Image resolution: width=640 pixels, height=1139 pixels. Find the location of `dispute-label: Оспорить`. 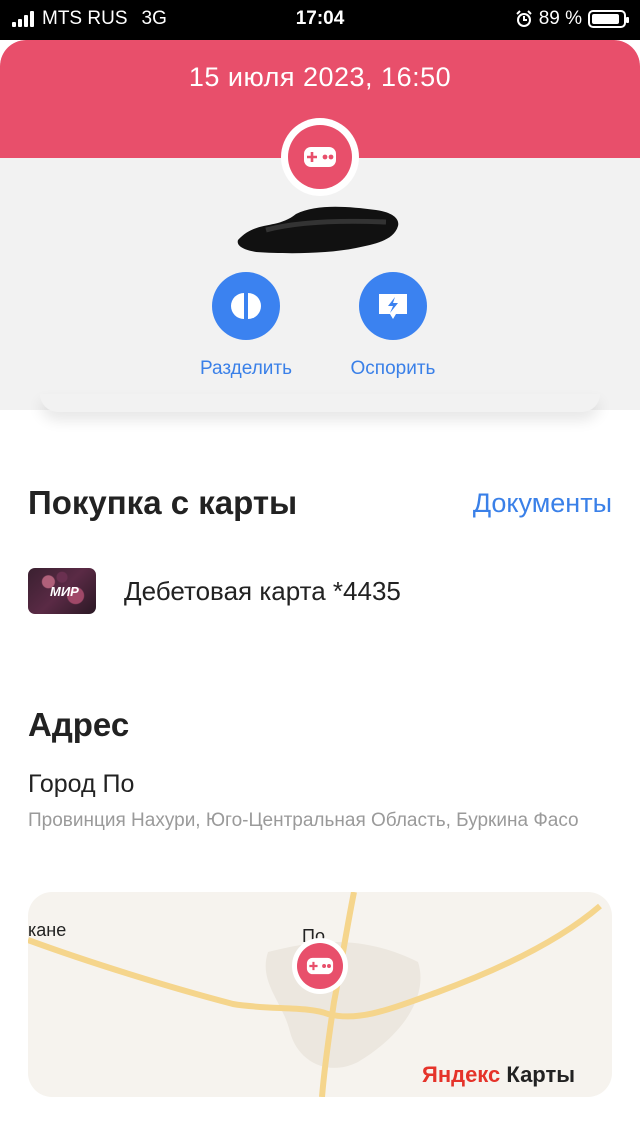

dispute-label: Оспорить is located at coordinates (393, 369).